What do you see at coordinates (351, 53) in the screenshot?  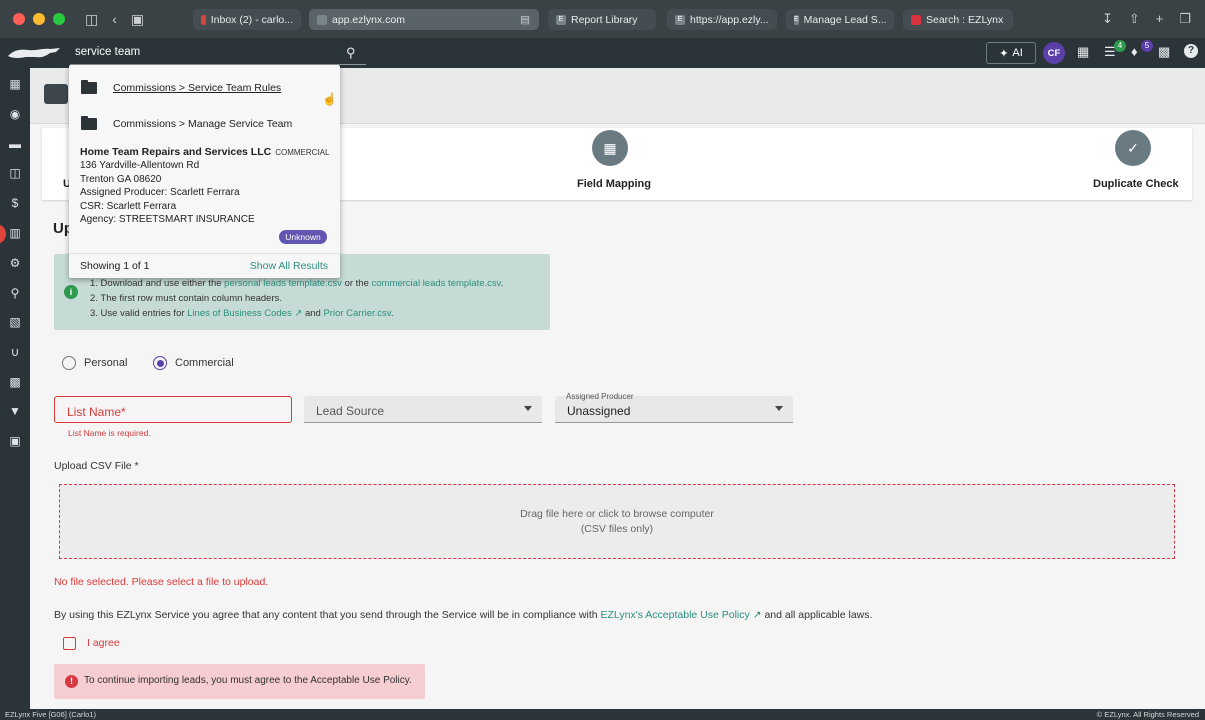 I see `search-icon: ⚲` at bounding box center [351, 53].